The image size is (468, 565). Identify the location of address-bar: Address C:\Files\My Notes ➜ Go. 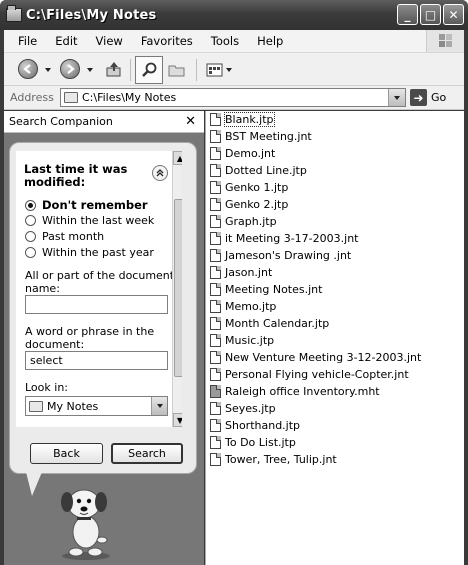
(234, 98).